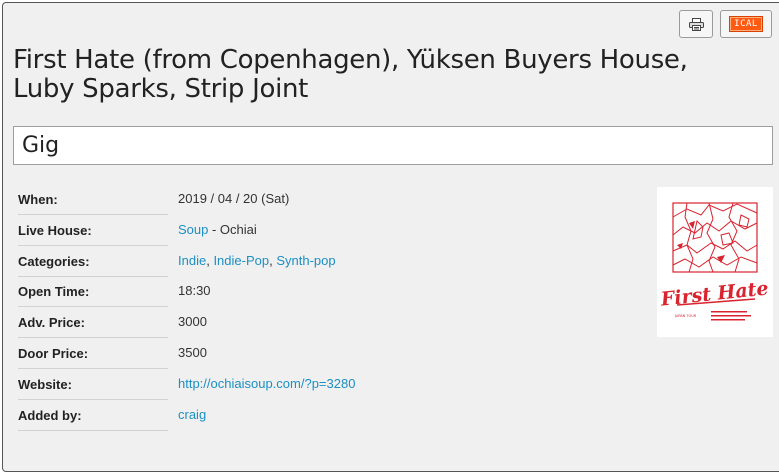 The height and width of the screenshot is (472, 779). What do you see at coordinates (93, 416) in the screenshot?
I see `added-by-label: Added by:` at bounding box center [93, 416].